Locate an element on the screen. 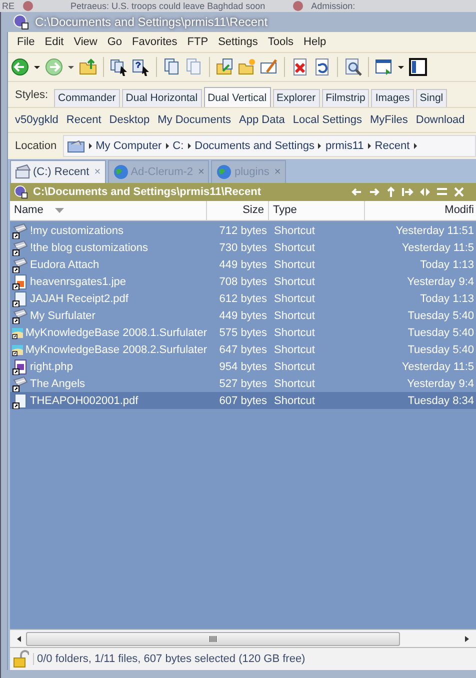 Image resolution: width=476 pixels, height=678 pixels. favorite-link: App Data is located at coordinates (262, 120).